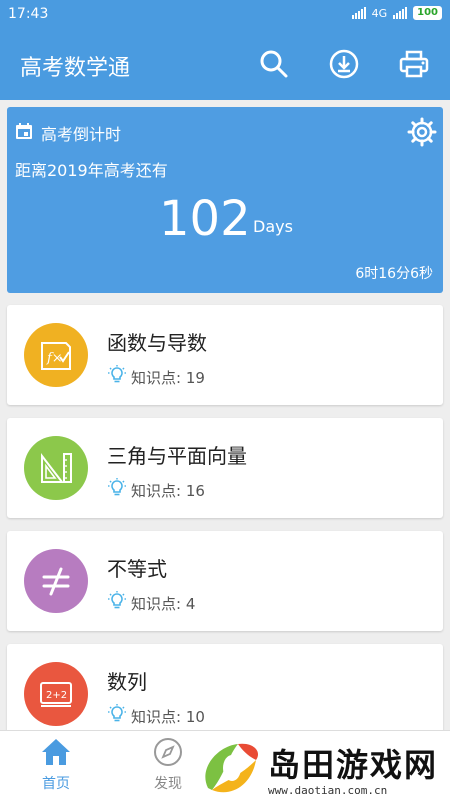  What do you see at coordinates (24, 133) in the screenshot?
I see `calendar-icon` at bounding box center [24, 133].